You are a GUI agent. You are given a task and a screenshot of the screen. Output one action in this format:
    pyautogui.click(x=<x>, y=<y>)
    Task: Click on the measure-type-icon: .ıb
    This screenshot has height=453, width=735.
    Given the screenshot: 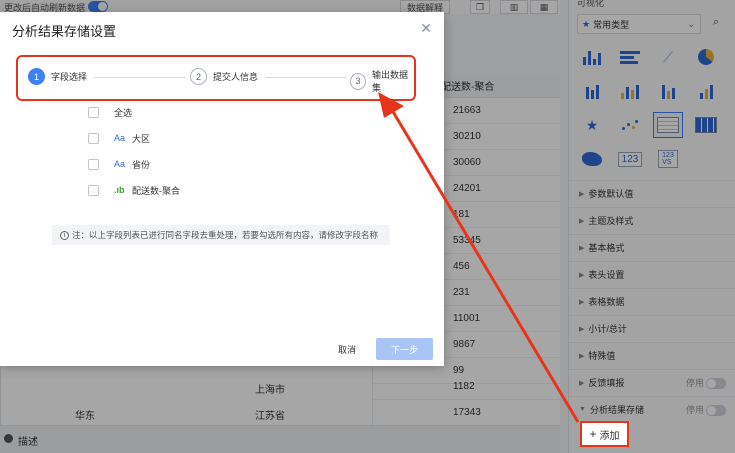 What is the action you would take?
    pyautogui.click(x=119, y=190)
    